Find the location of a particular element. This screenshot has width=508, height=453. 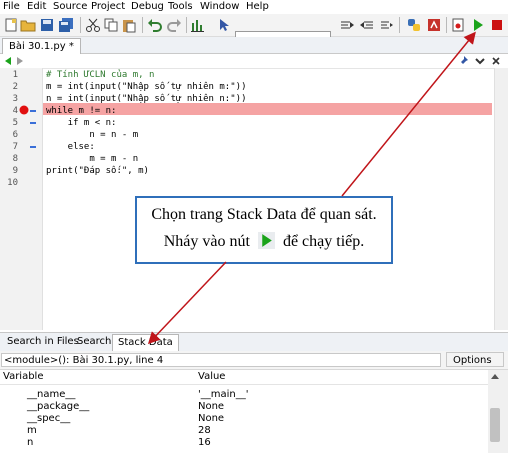

editor-nav-row is located at coordinates (254, 61).